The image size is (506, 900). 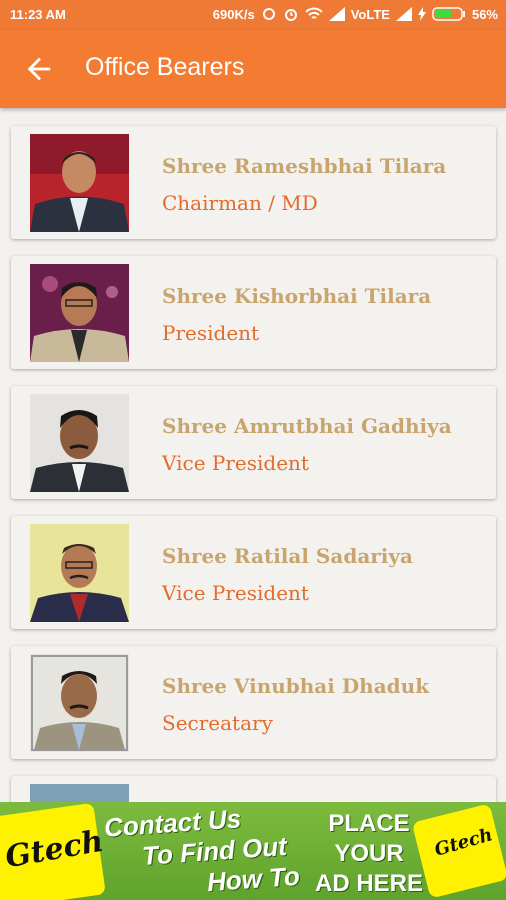 What do you see at coordinates (313, 13) in the screenshot?
I see `wifi-icon` at bounding box center [313, 13].